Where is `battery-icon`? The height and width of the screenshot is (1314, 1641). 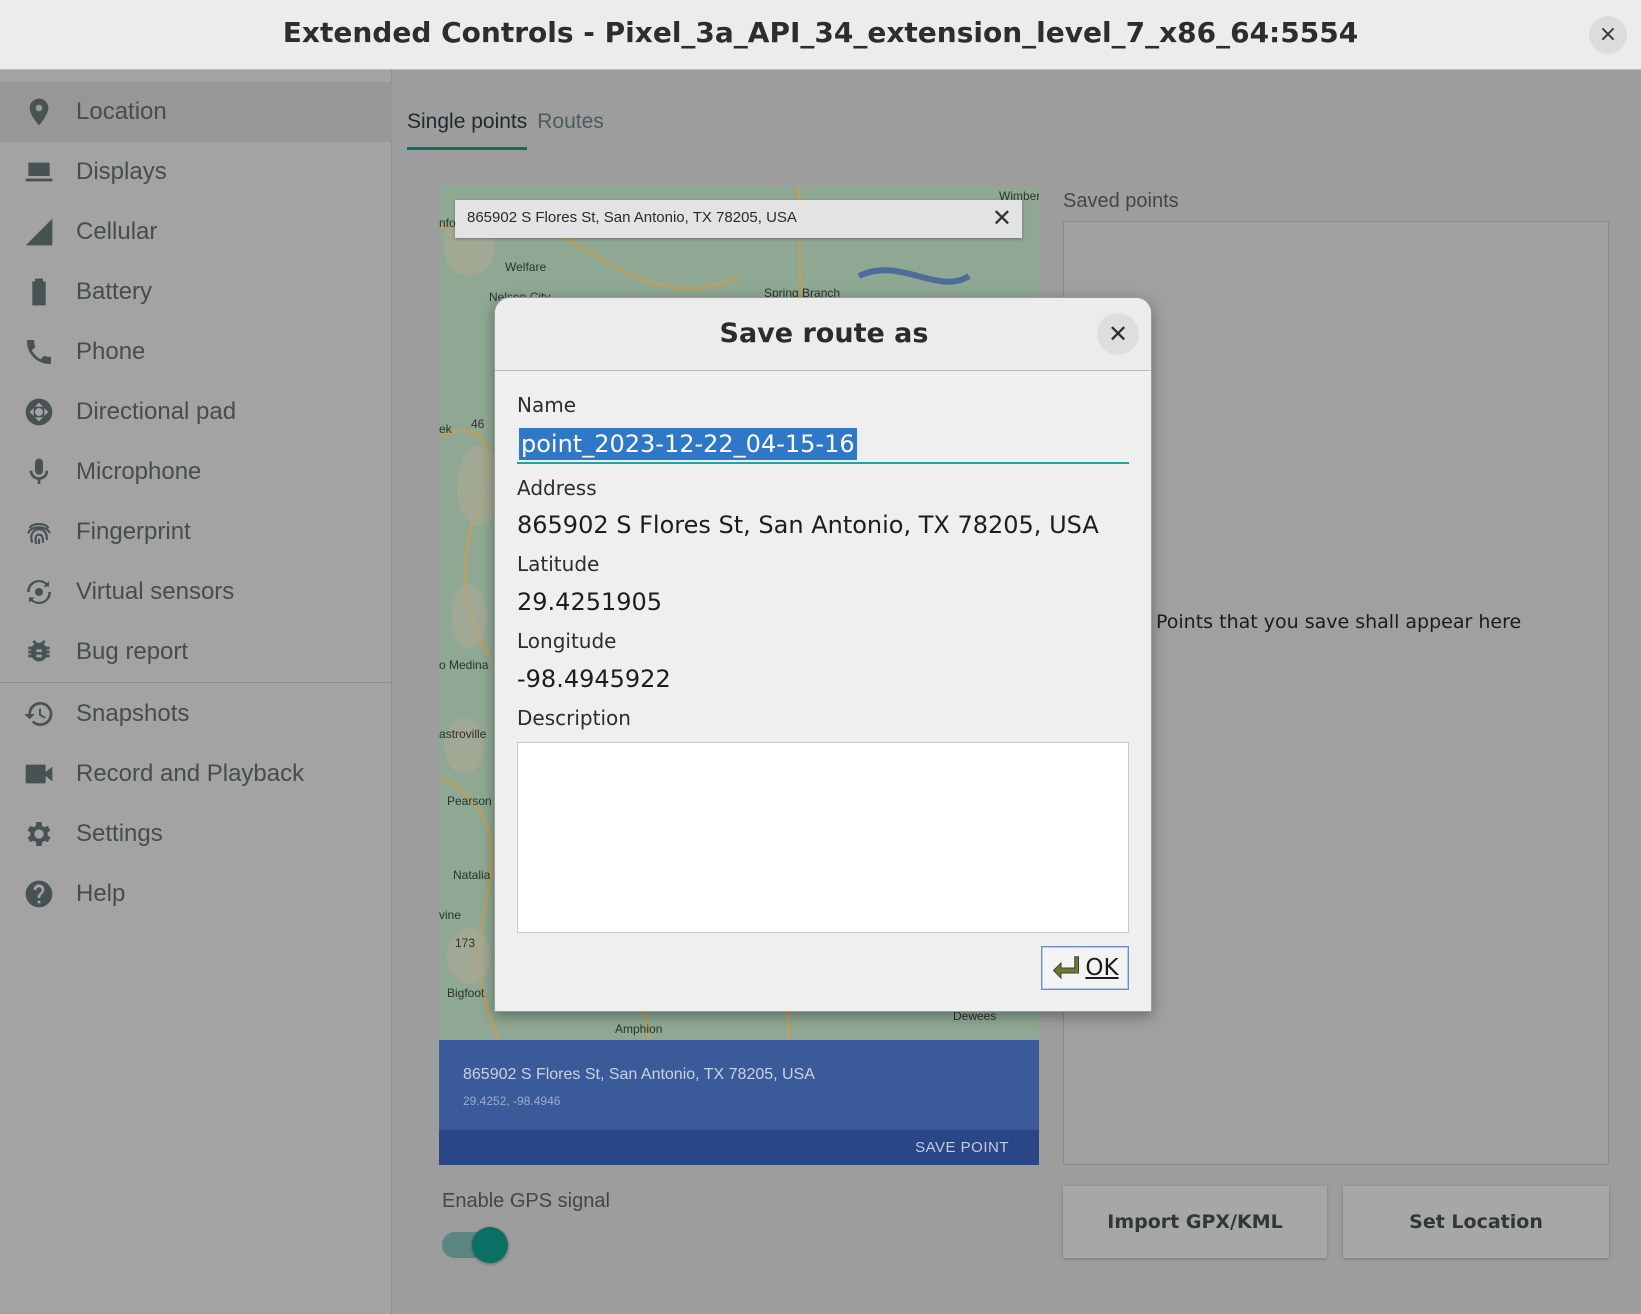
battery-icon is located at coordinates (39, 292).